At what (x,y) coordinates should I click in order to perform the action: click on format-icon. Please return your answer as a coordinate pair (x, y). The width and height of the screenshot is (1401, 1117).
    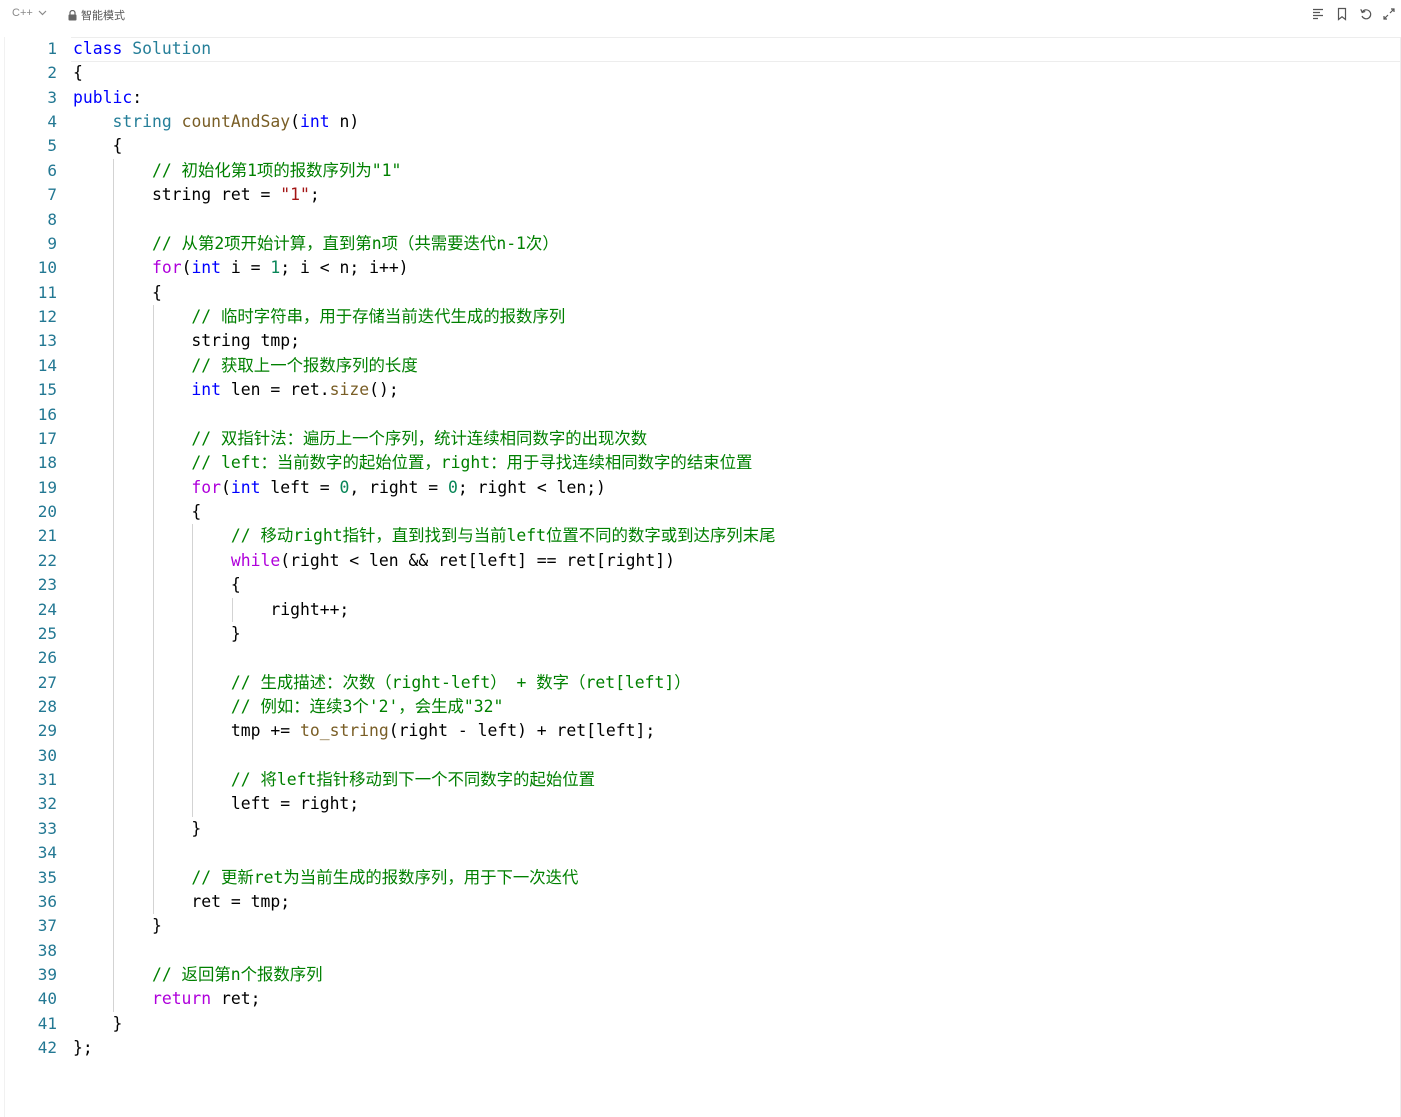
    Looking at the image, I should click on (1318, 14).